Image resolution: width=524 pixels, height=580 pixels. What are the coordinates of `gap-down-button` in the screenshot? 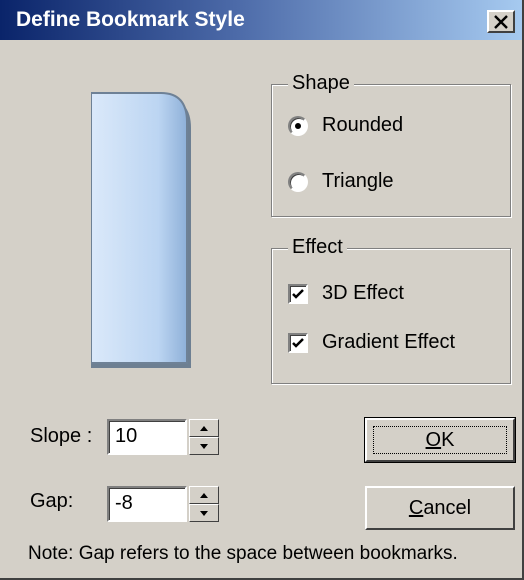 It's located at (204, 513).